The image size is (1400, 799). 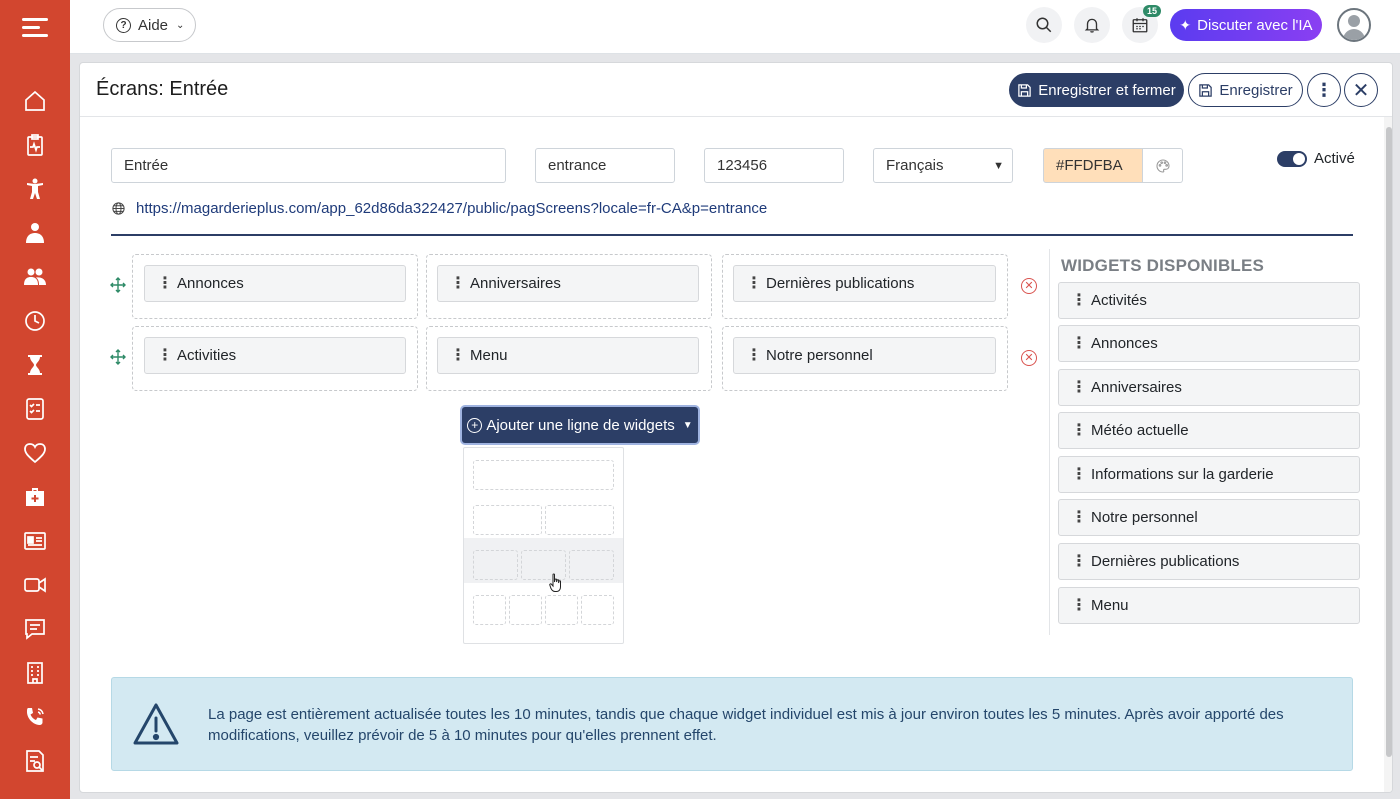 I want to click on add-widget-row-button: + Ajouter une ligne de widgets ▼, so click(x=580, y=425).